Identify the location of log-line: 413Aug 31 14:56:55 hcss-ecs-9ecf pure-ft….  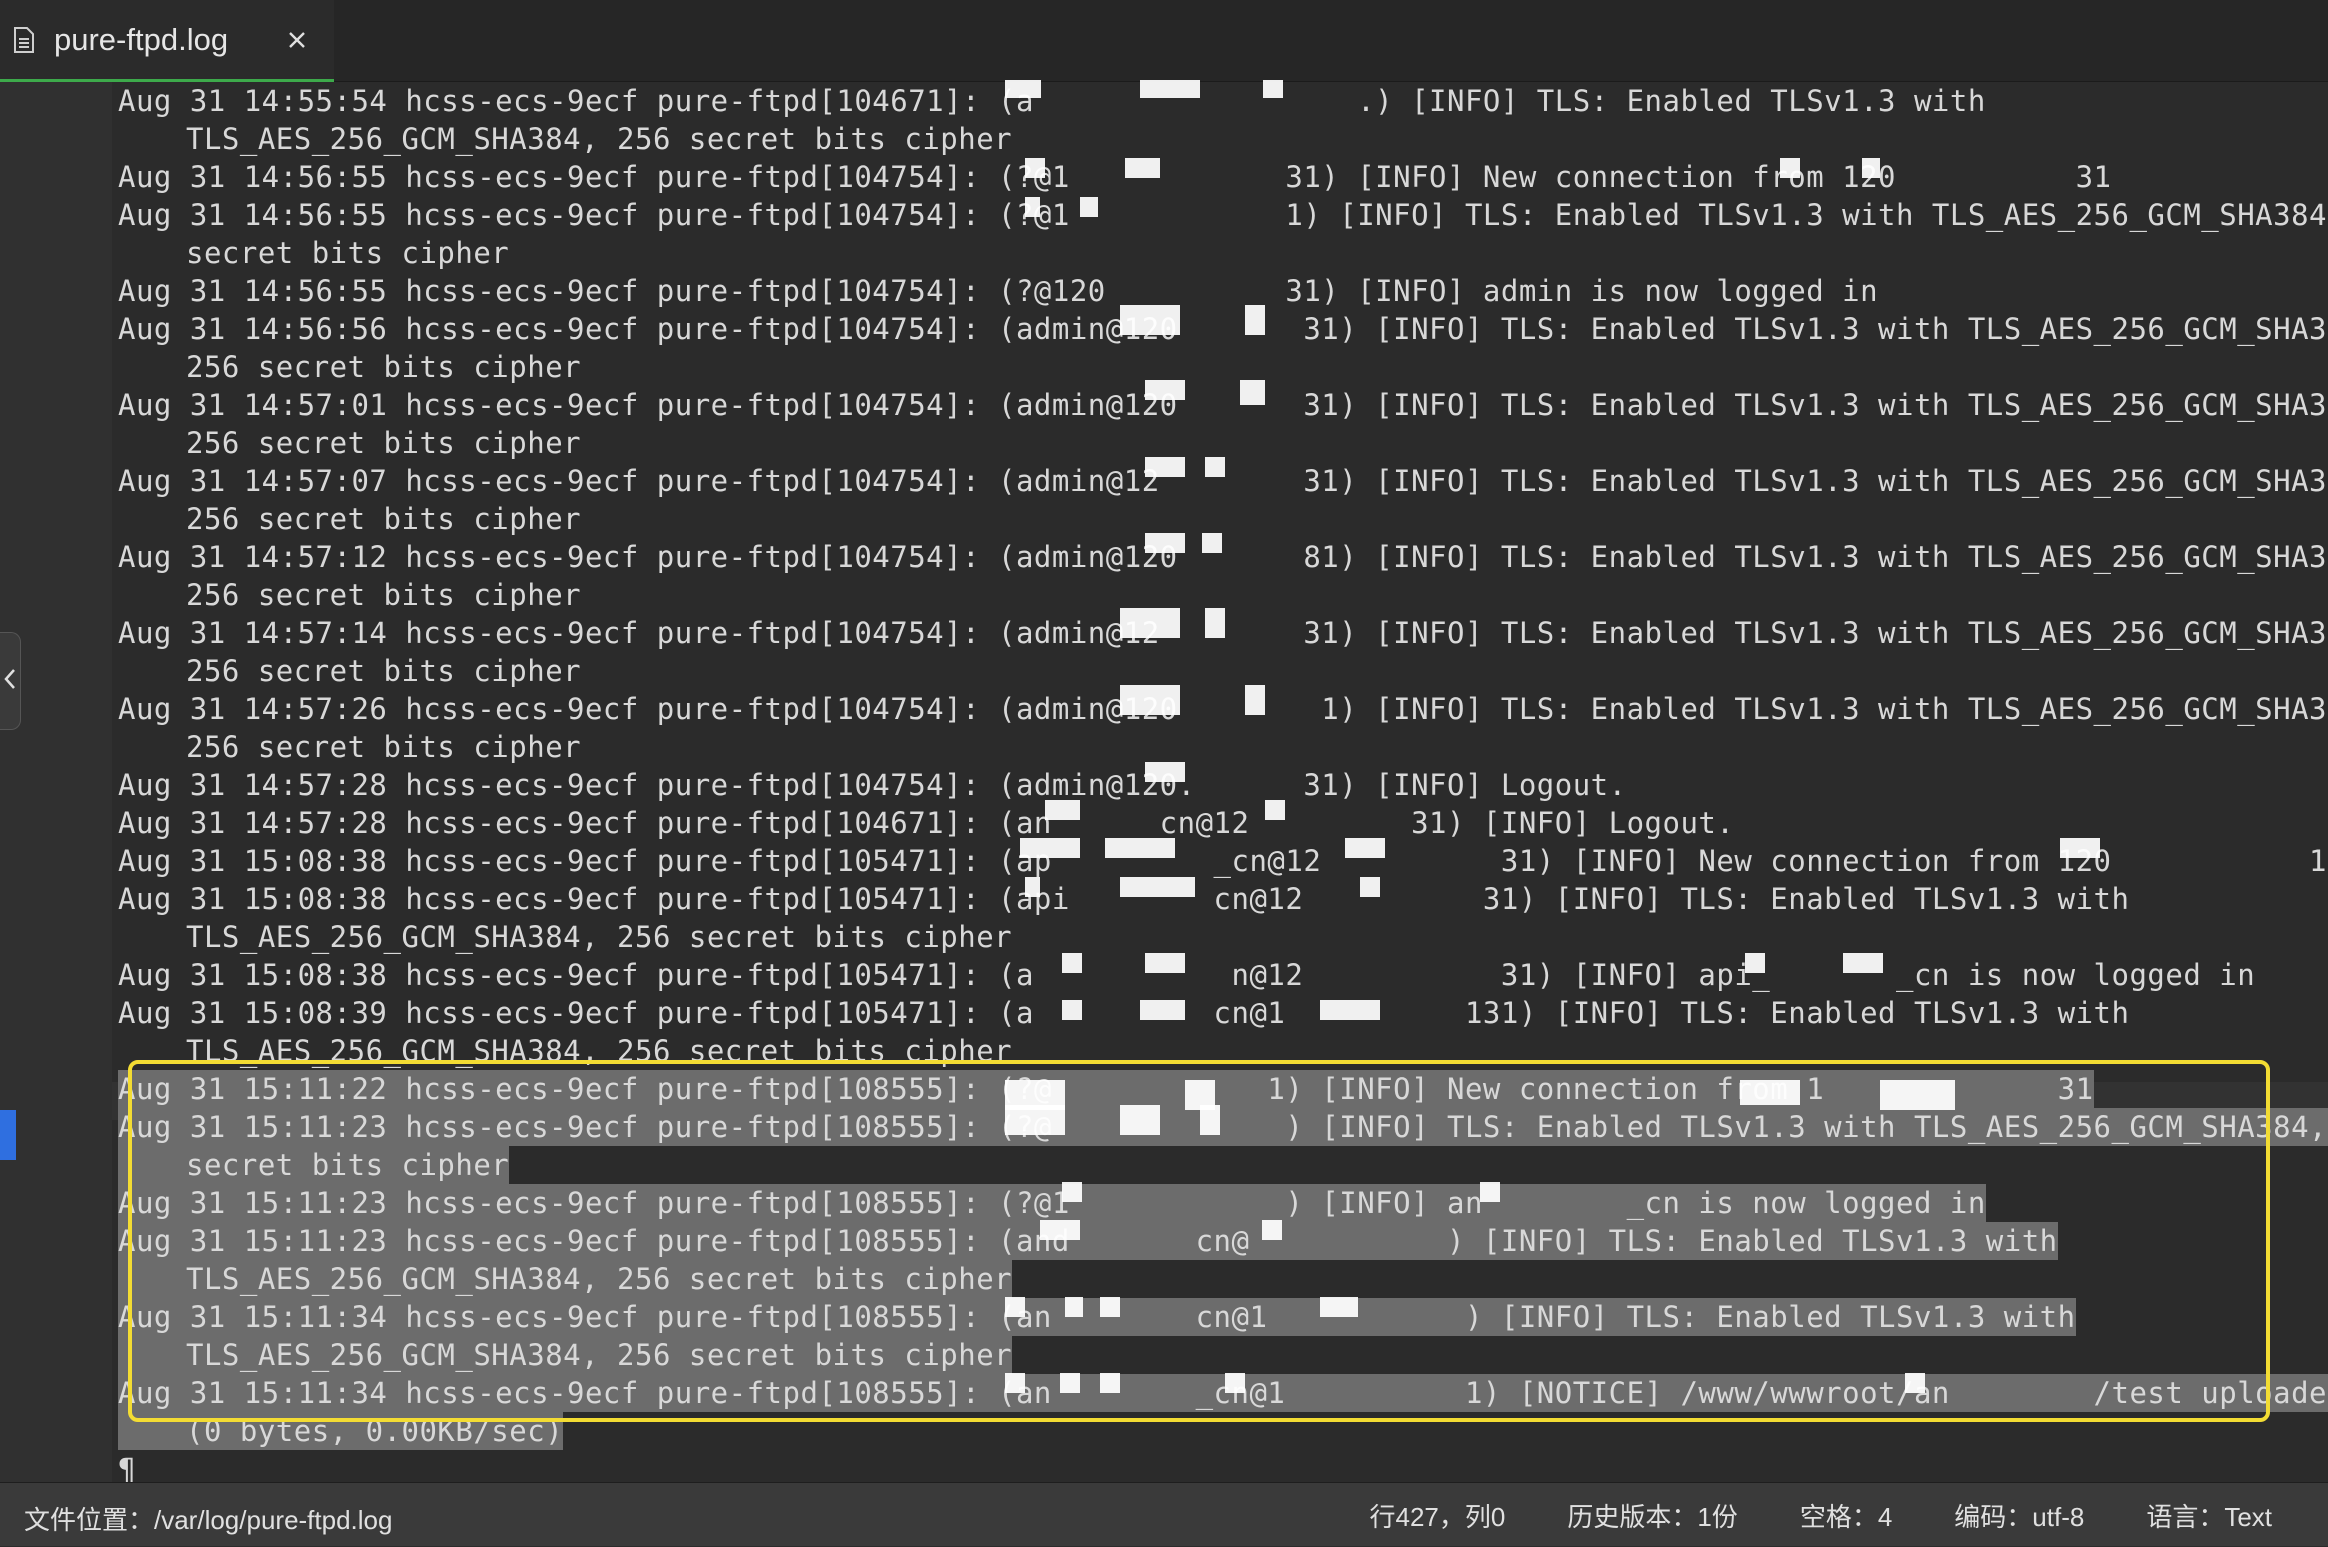
(1223, 215).